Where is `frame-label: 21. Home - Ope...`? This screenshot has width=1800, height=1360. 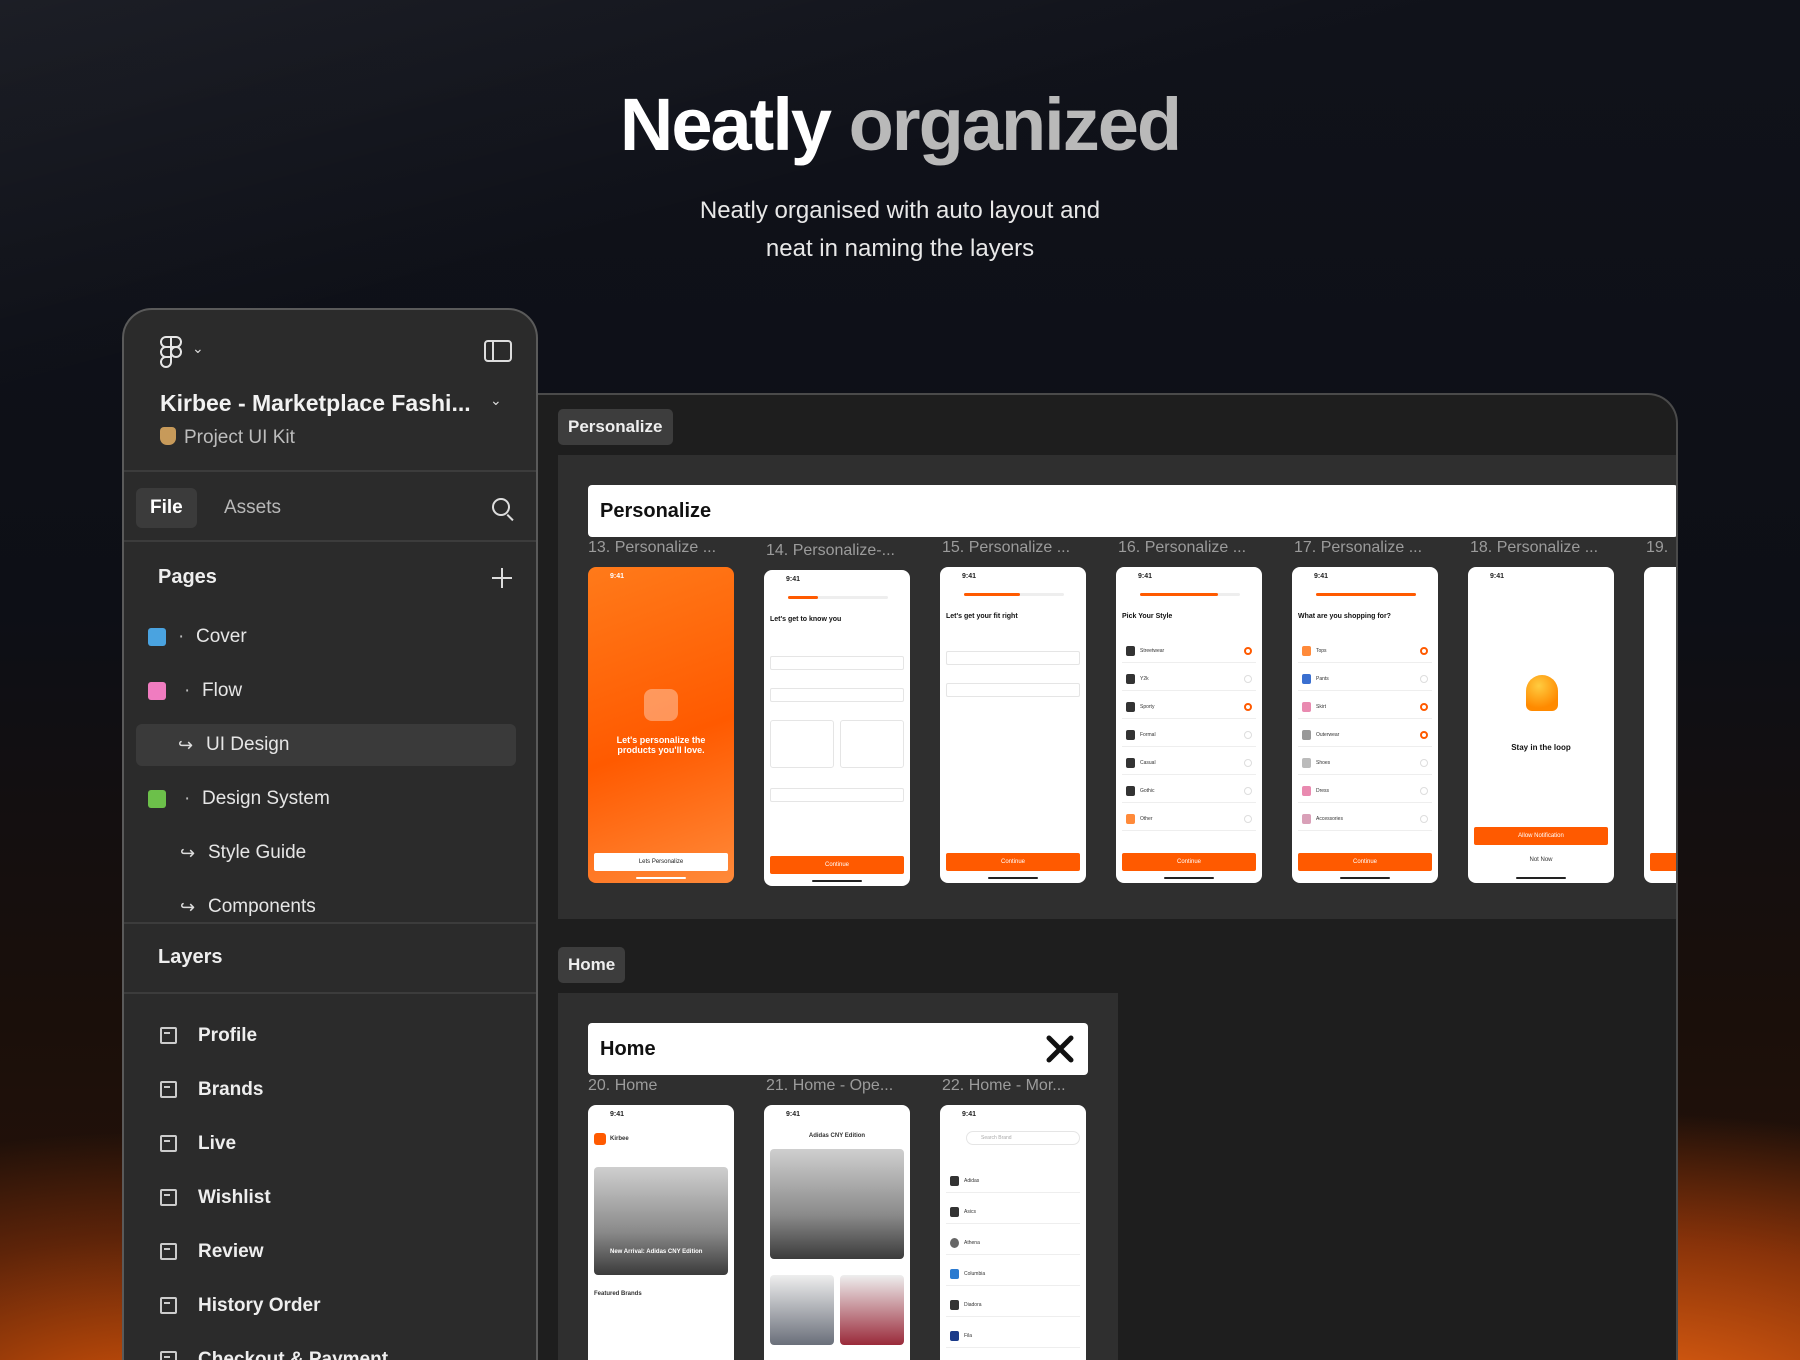 frame-label: 21. Home - Ope... is located at coordinates (829, 1086).